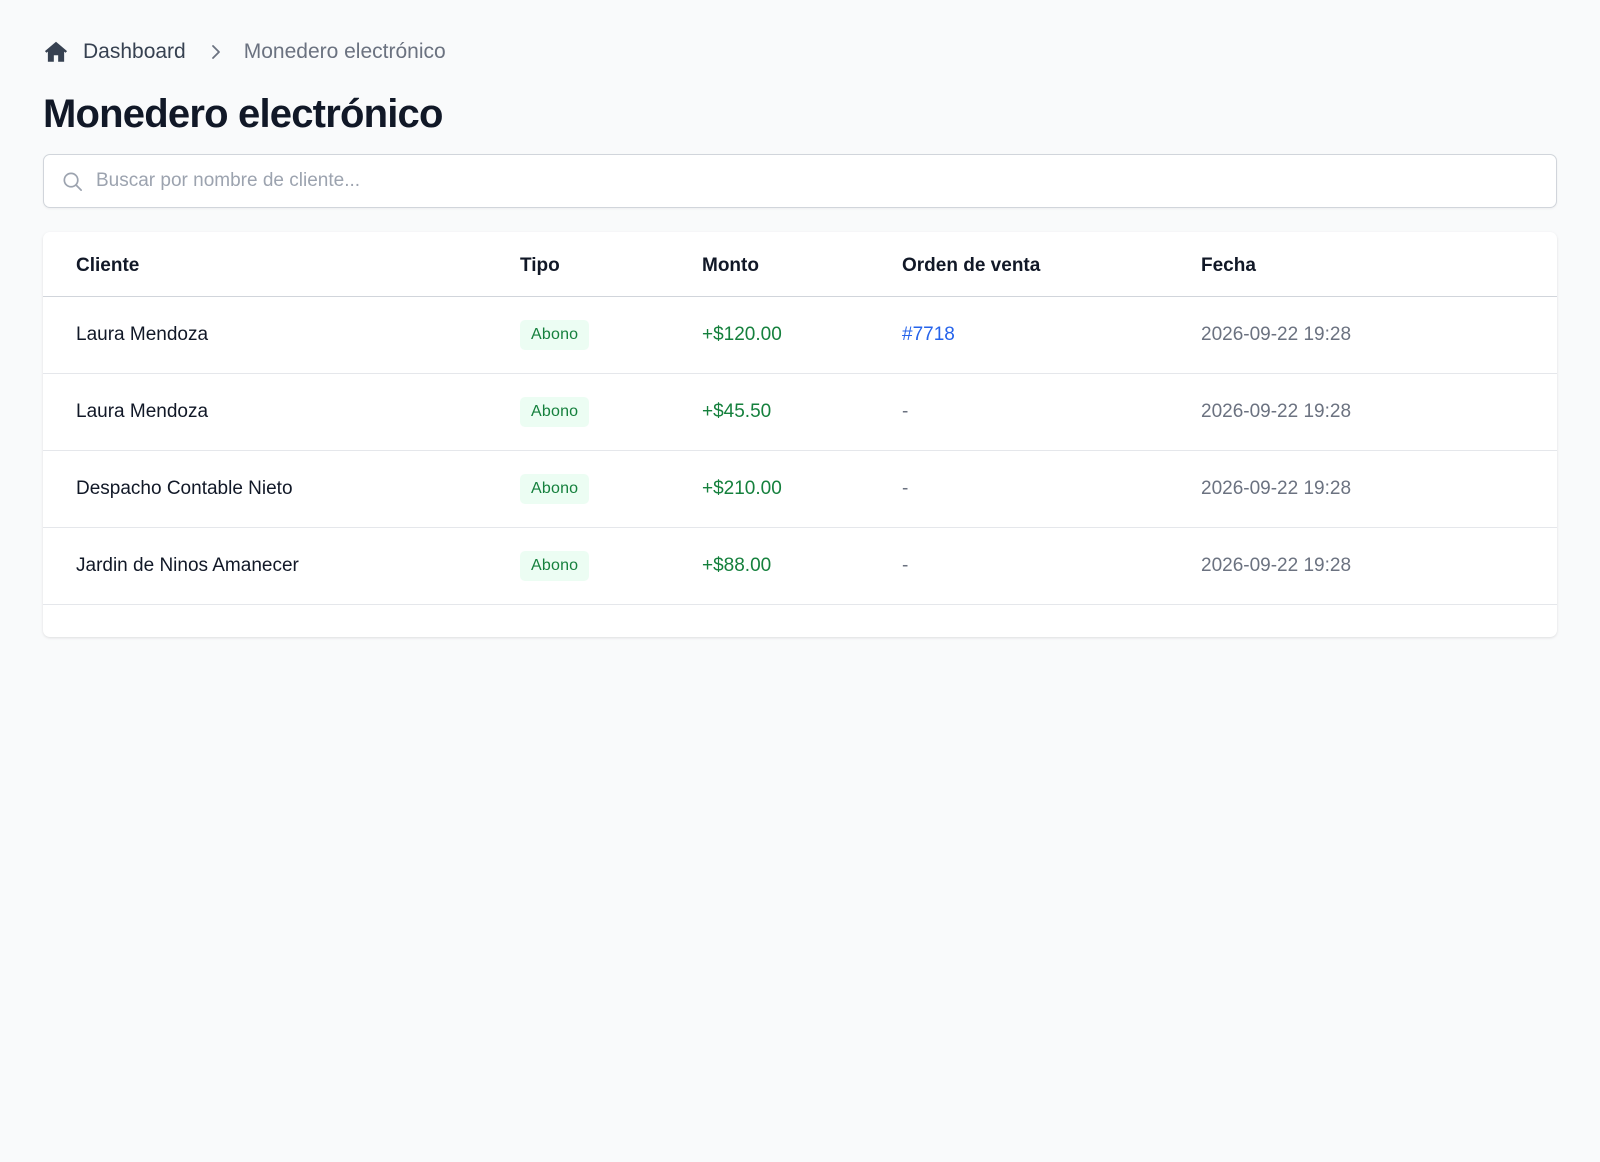 Image resolution: width=1600 pixels, height=1162 pixels. I want to click on search-bar, so click(800, 181).